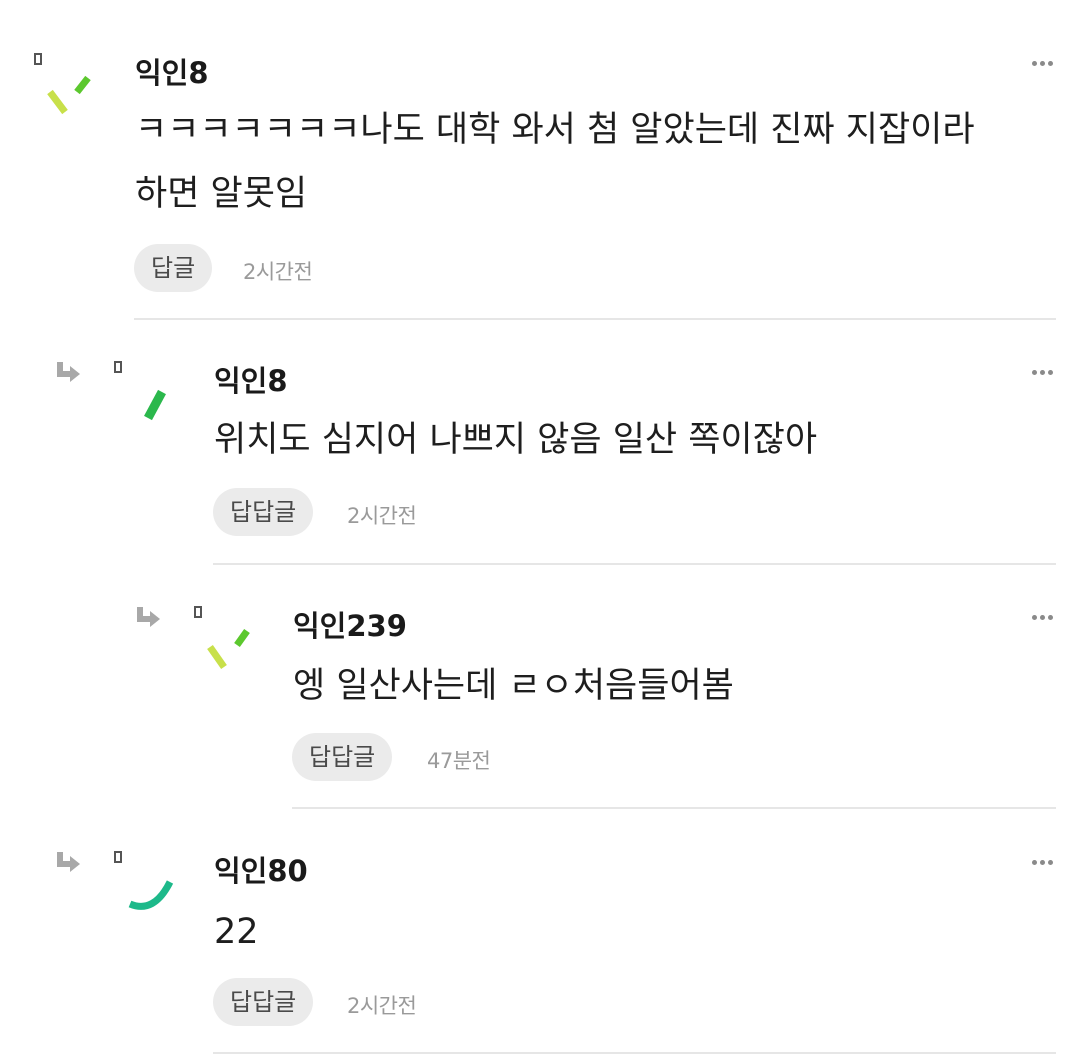 This screenshot has height=1060, width=1080. I want to click on avatar-icon, so click(144, 880).